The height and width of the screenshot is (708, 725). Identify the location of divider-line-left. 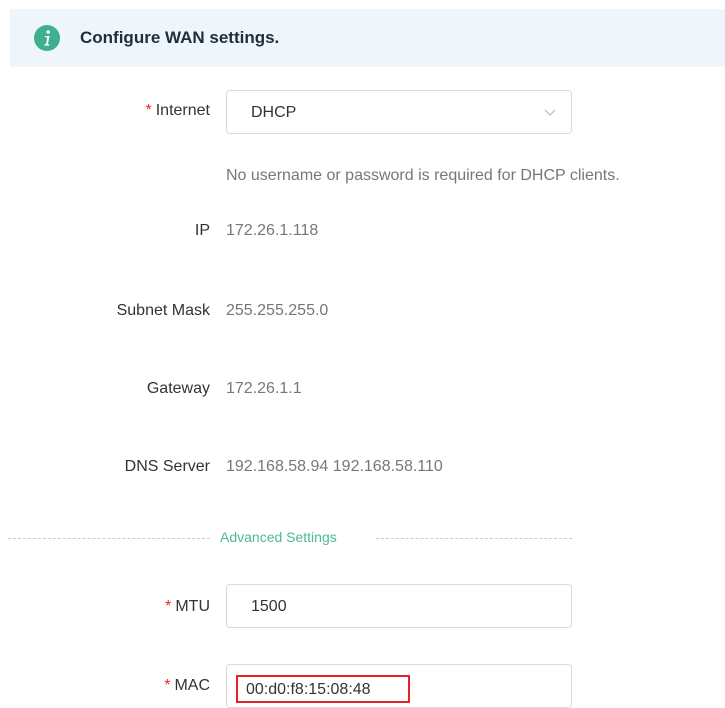
(109, 538).